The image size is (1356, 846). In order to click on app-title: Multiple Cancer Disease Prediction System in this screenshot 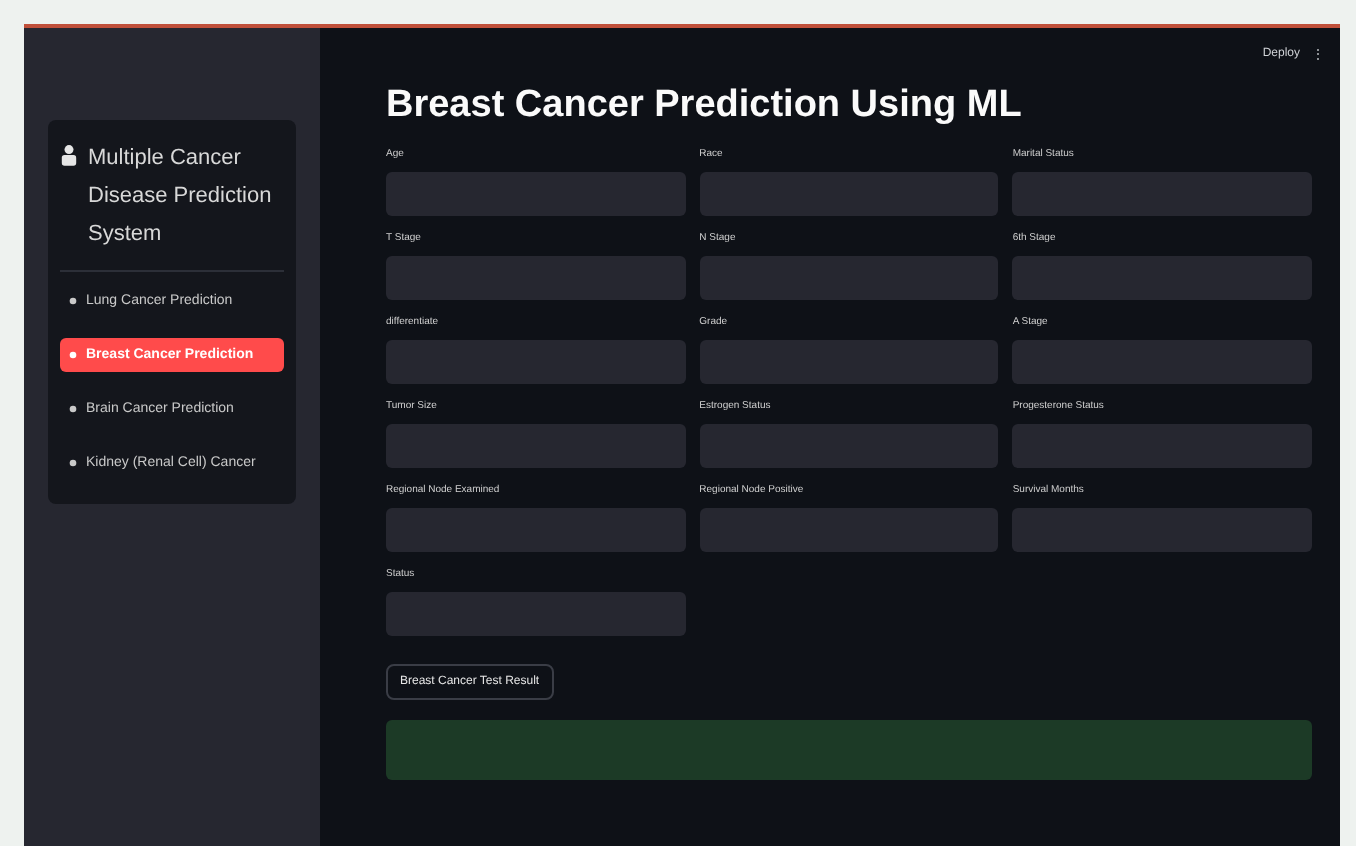, I will do `click(181, 197)`.